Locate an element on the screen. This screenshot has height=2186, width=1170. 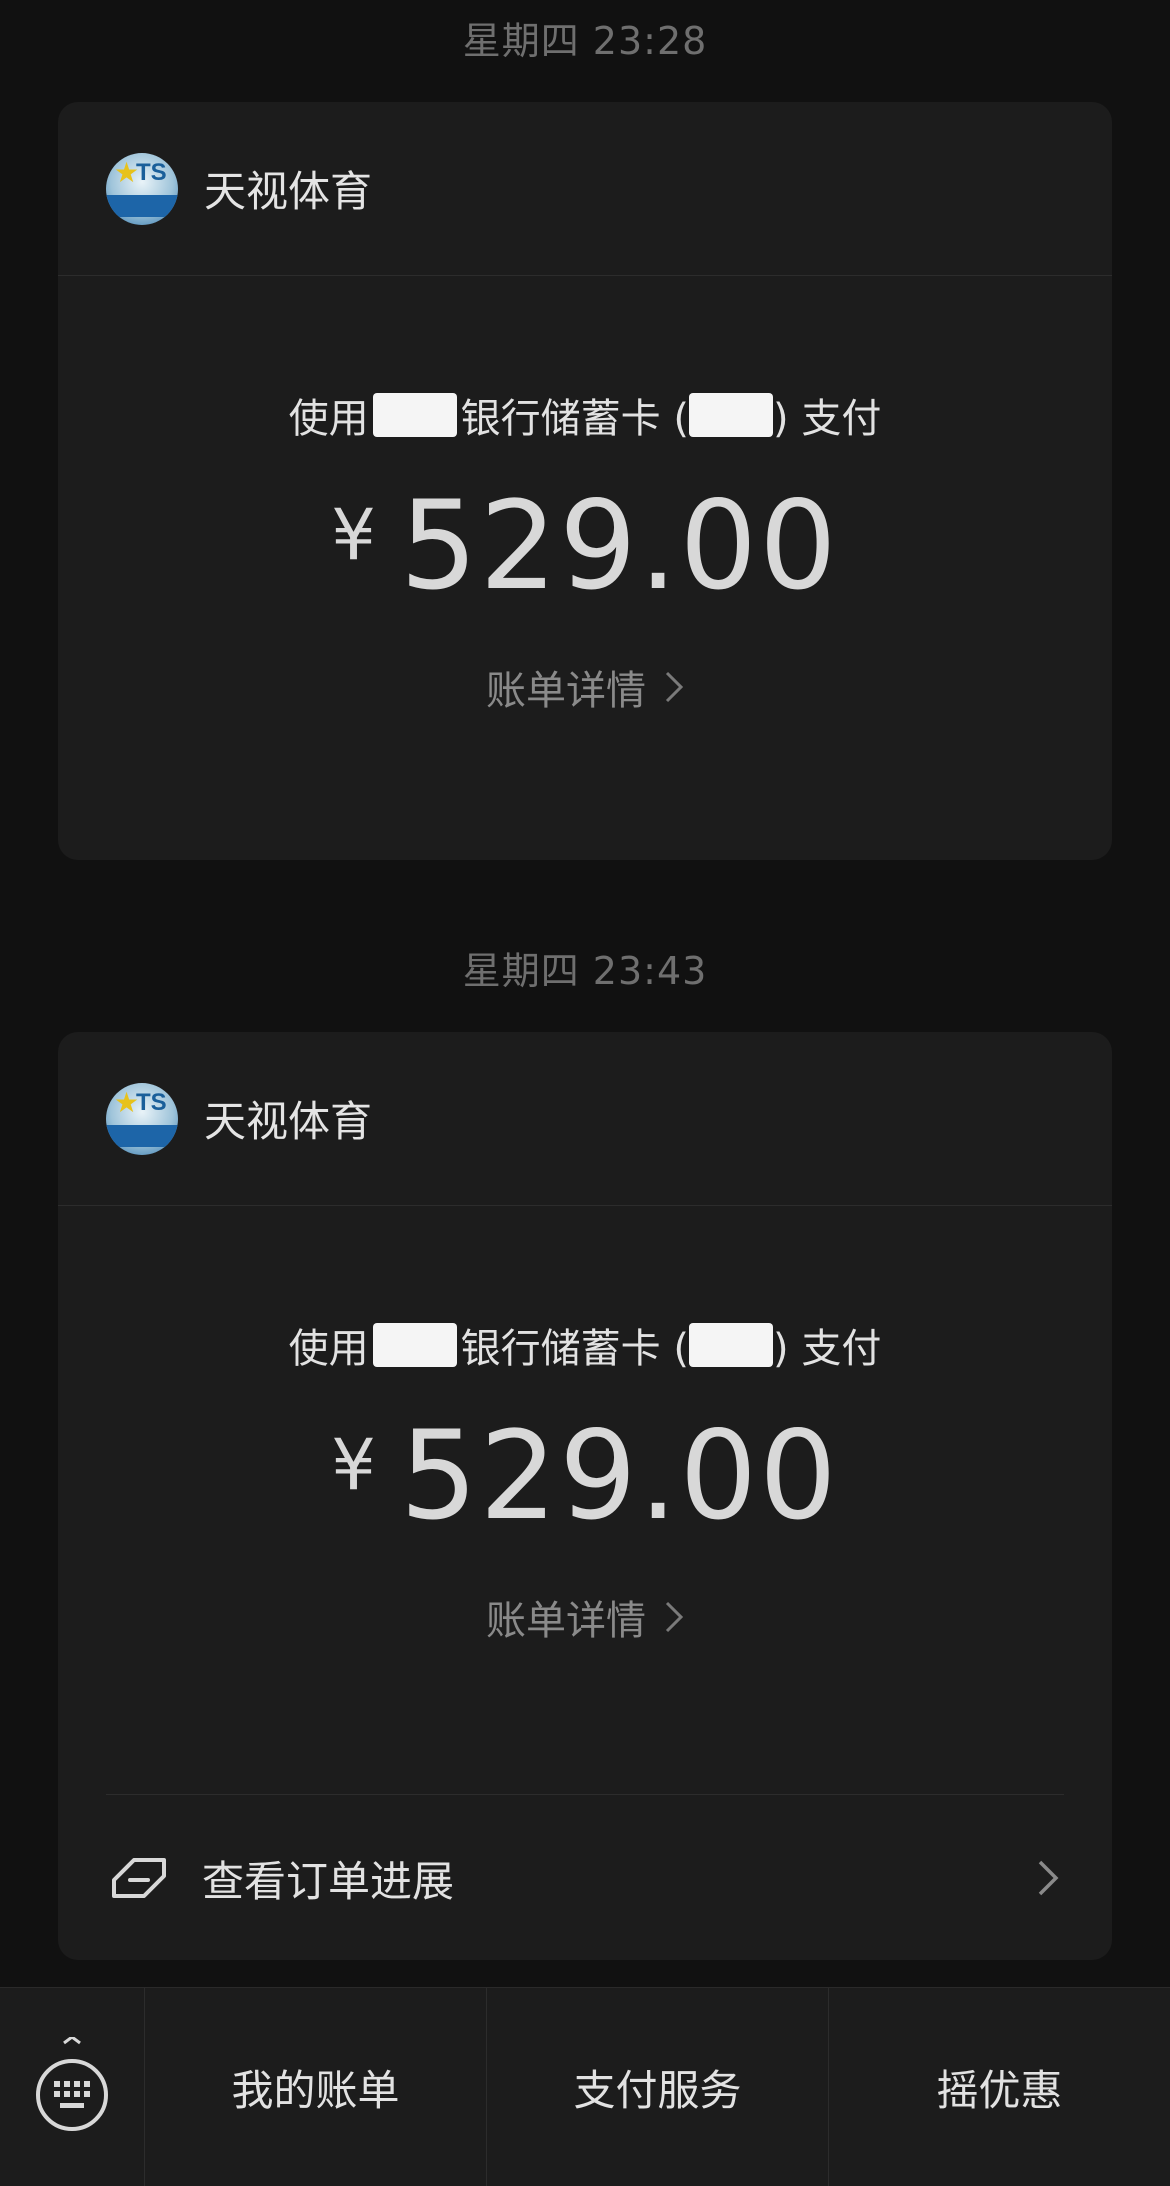
bottom-menu-bar: 我的账单 支付服务 摇优惠 is located at coordinates (585, 2086).